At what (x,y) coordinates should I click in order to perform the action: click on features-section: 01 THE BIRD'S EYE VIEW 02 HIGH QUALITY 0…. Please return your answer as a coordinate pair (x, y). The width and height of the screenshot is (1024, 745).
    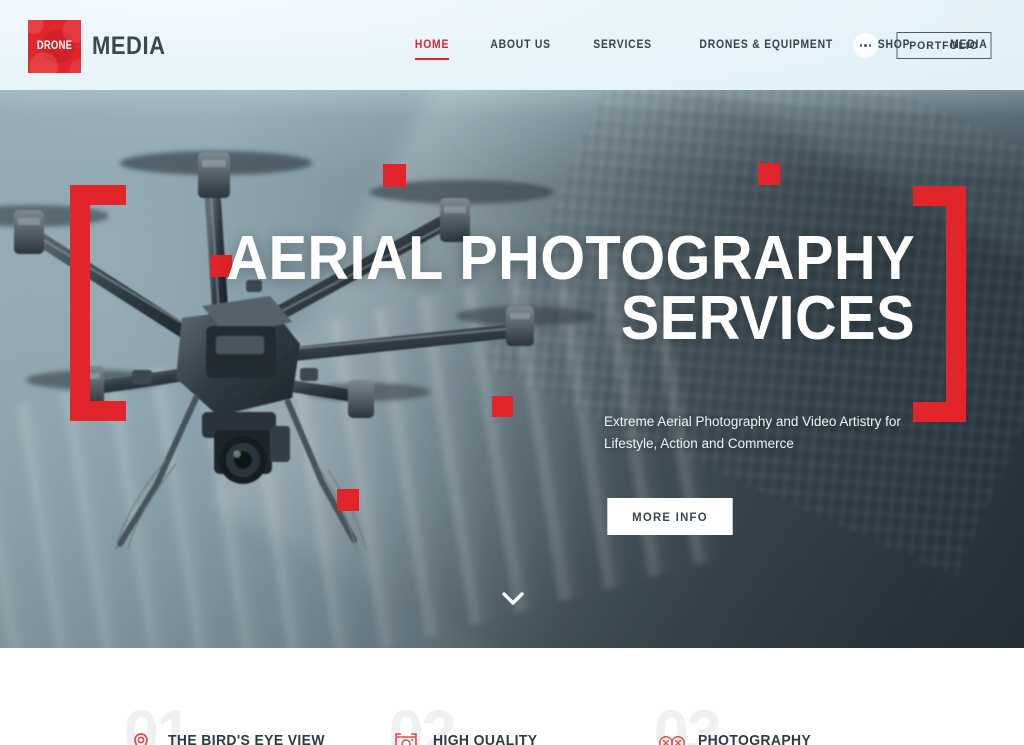
    Looking at the image, I should click on (512, 696).